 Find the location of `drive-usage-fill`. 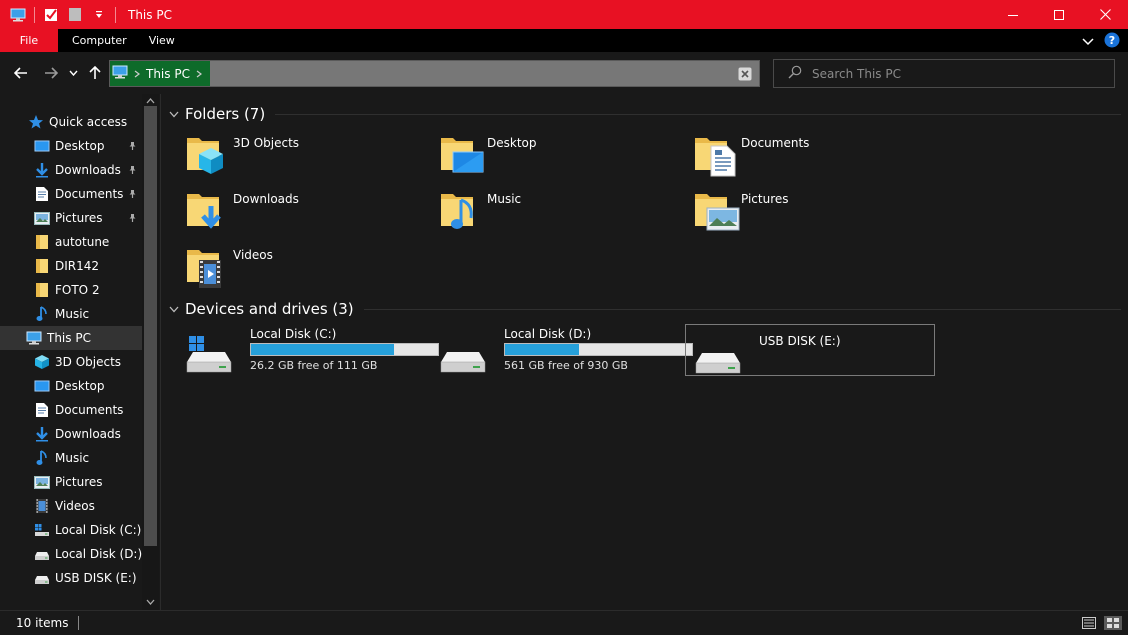

drive-usage-fill is located at coordinates (542, 349).